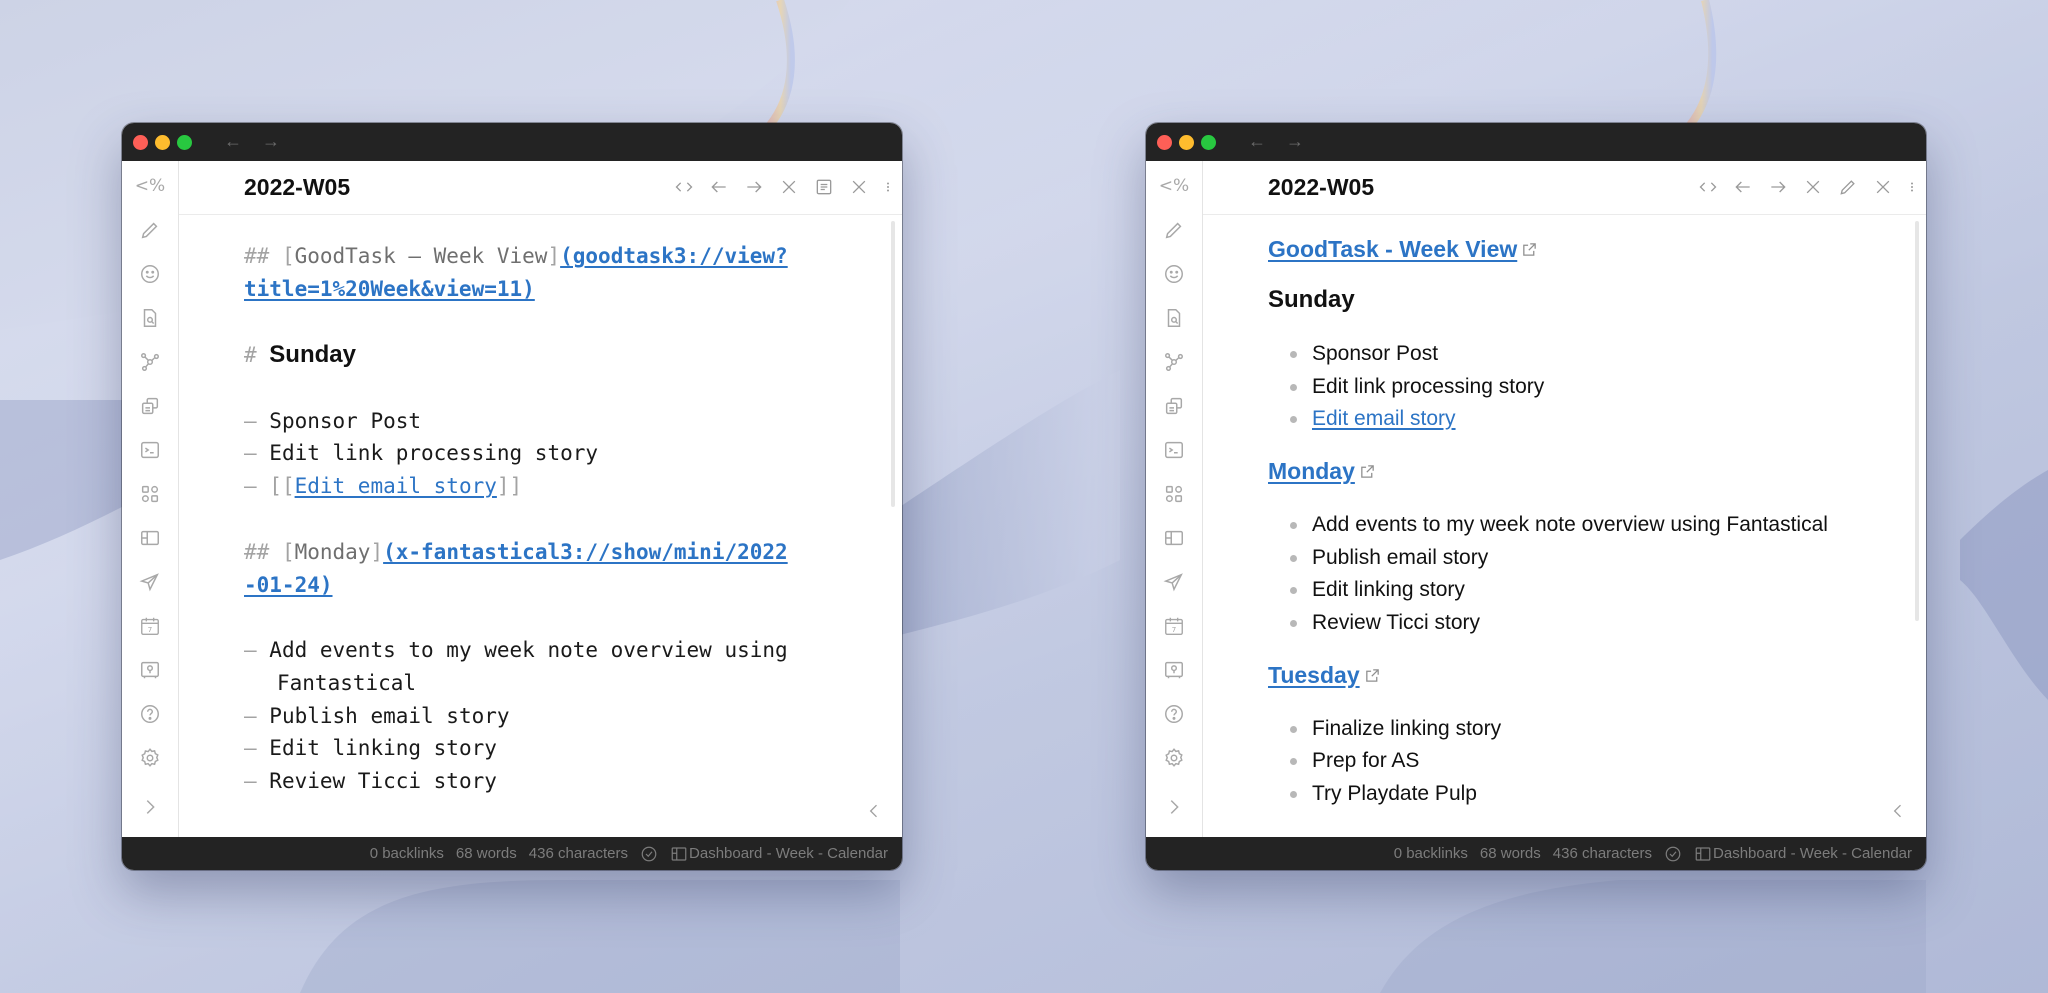 Image resolution: width=2048 pixels, height=993 pixels. What do you see at coordinates (396, 486) in the screenshot?
I see `wikilink-edit-email-story: Edit email story` at bounding box center [396, 486].